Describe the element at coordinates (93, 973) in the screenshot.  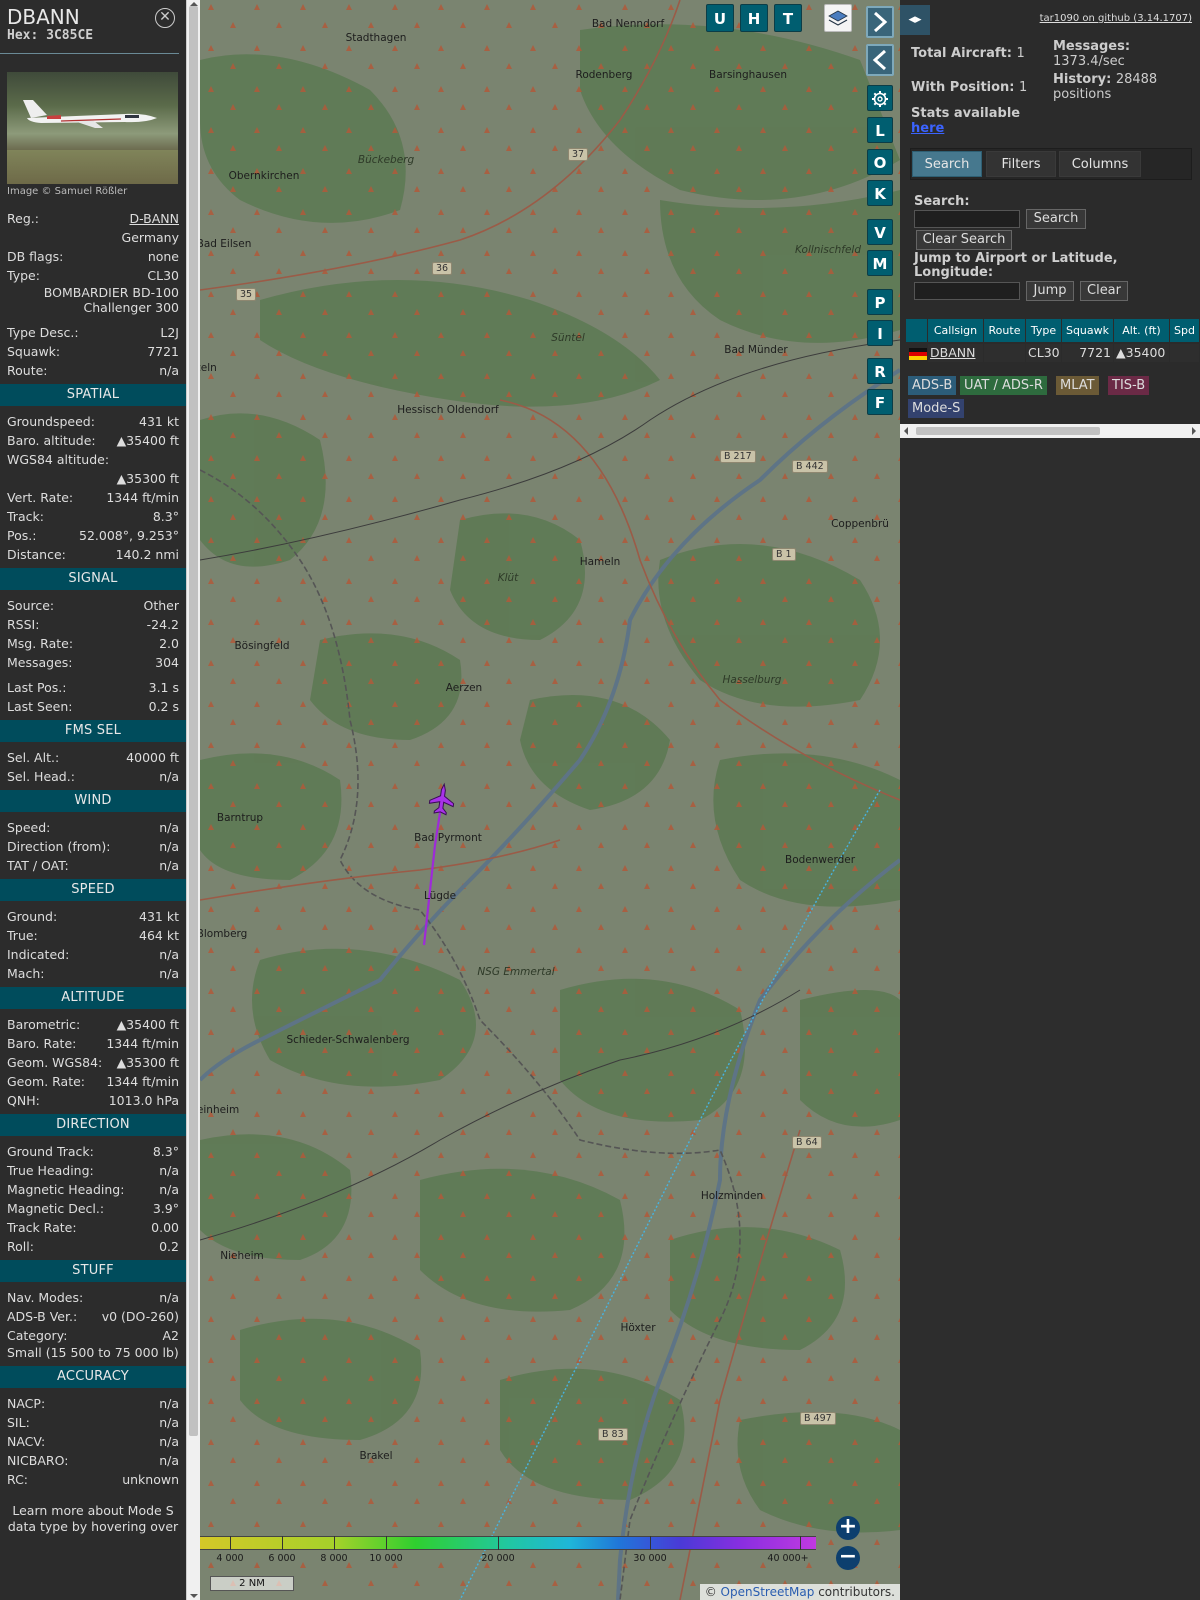
I see `info-row: Mach: n/a` at that location.